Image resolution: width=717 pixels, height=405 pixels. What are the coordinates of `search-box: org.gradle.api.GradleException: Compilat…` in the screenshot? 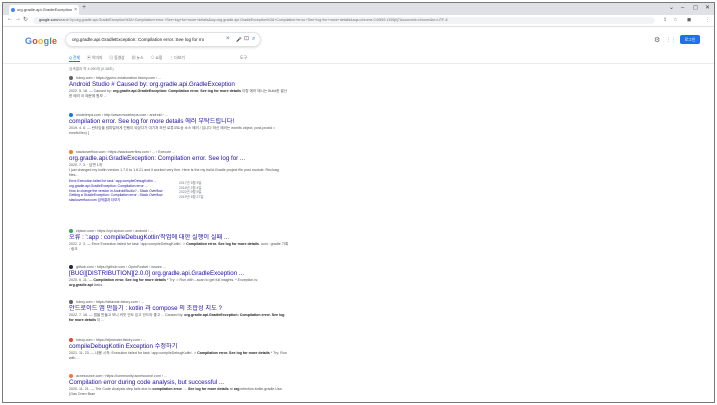 It's located at (163, 39).